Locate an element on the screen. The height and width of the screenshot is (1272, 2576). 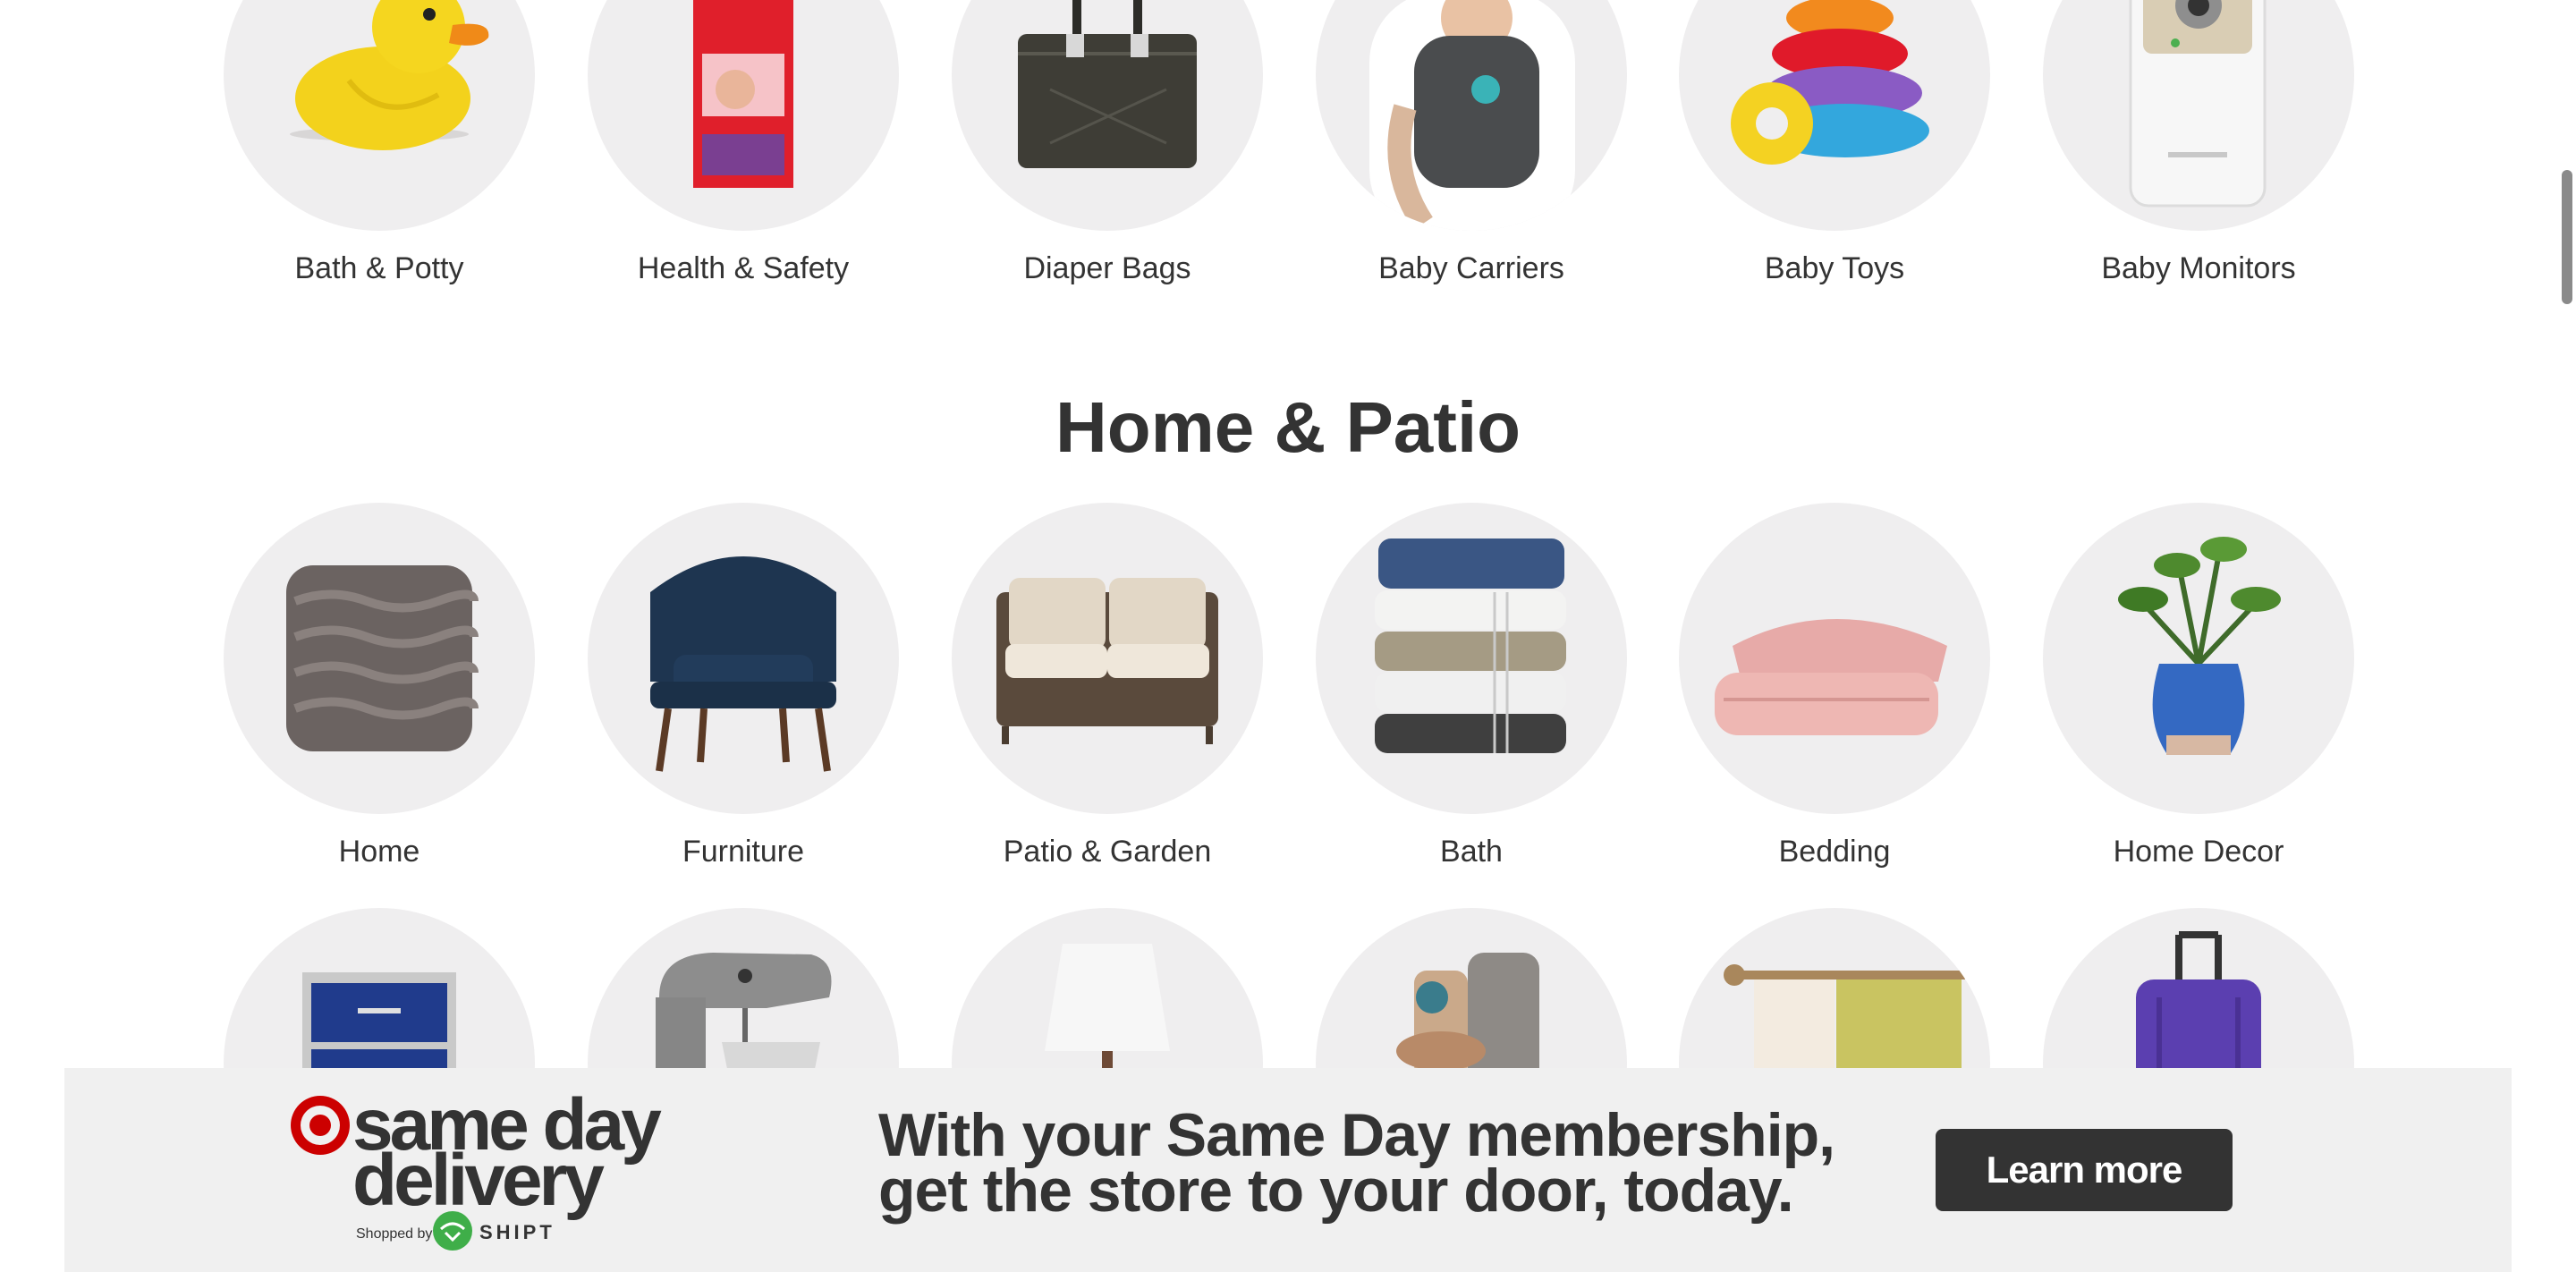
baby-carriers-image is located at coordinates (1471, 115).